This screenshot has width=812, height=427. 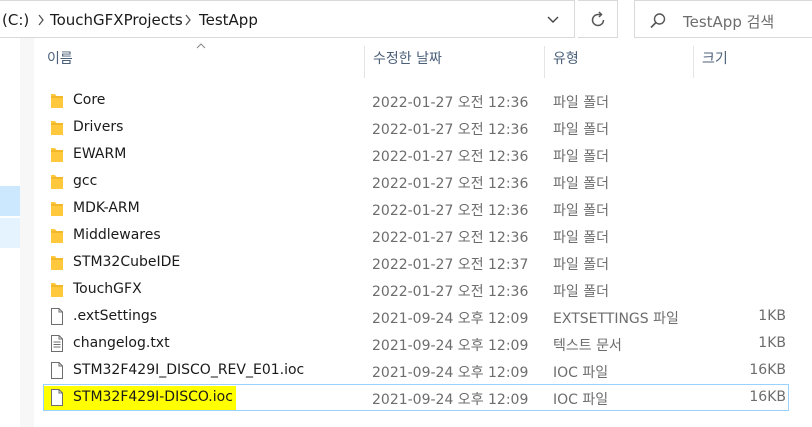 I want to click on file-row: TouchGFX 2022-01-27 오전 12:36 파일 폴더, so click(x=416, y=289).